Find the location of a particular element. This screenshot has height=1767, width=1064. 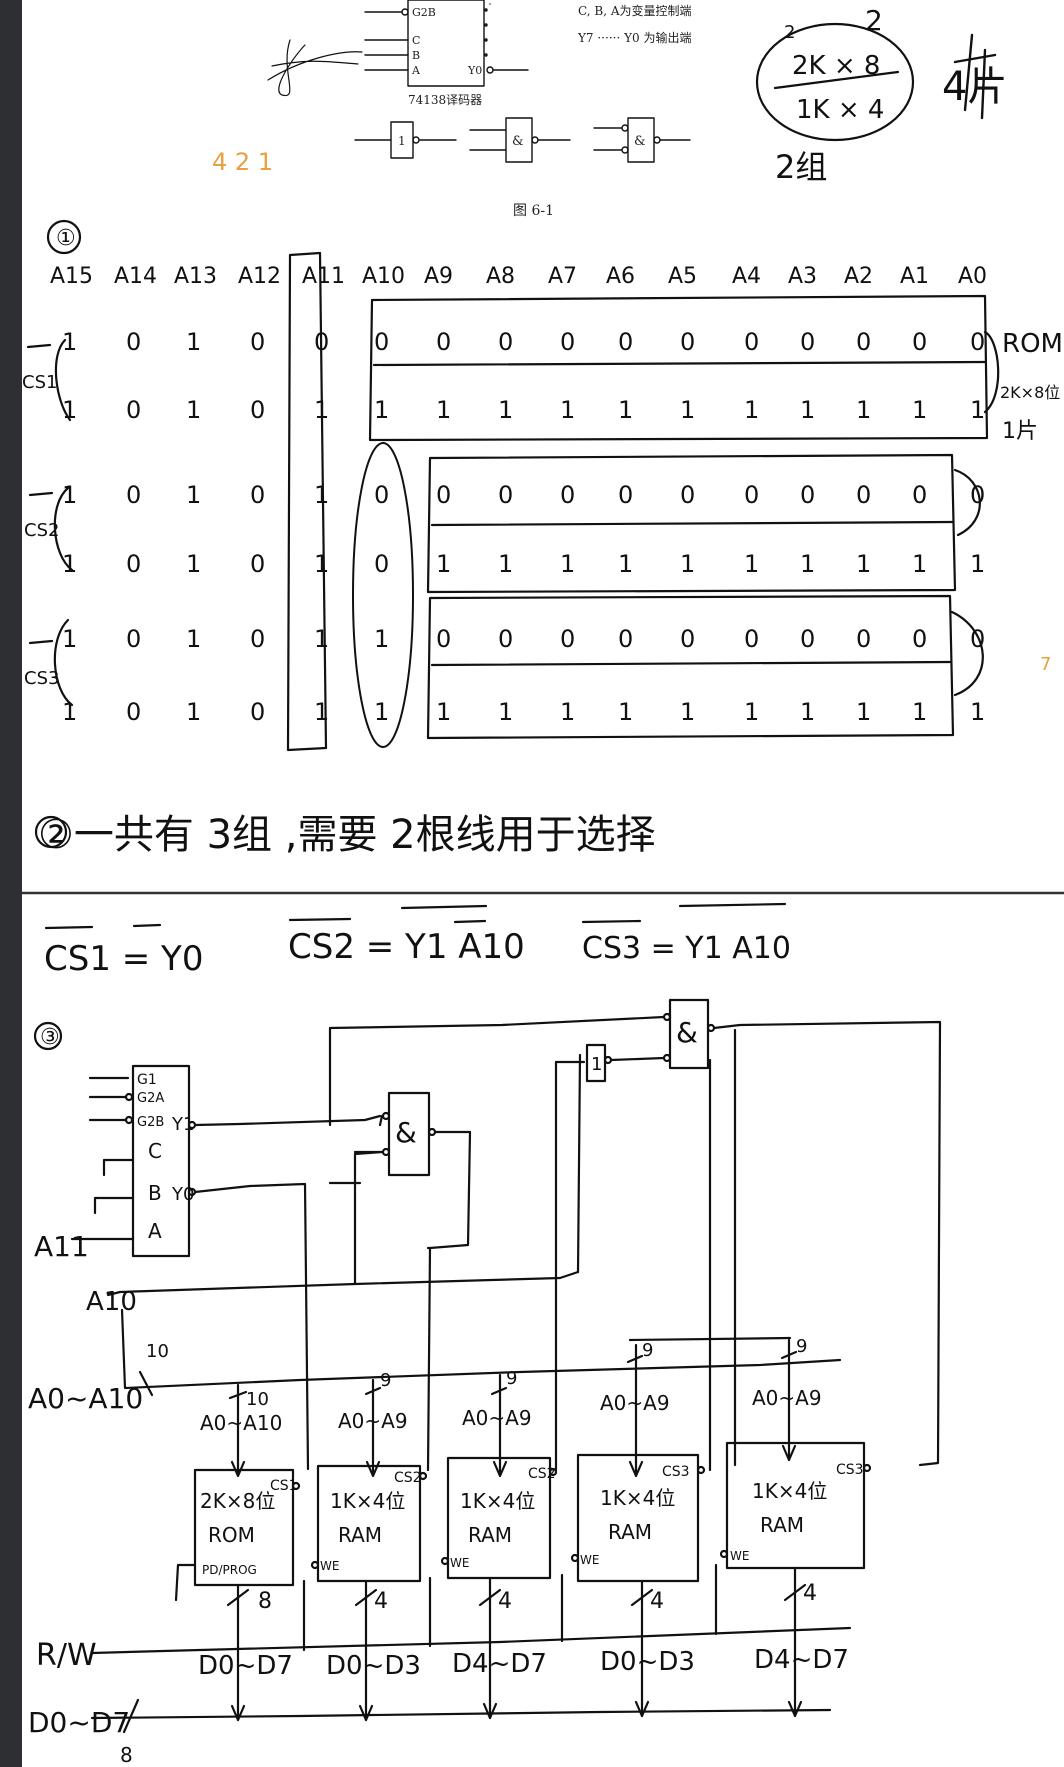

decoder-pin-g2b: G2B is located at coordinates (424, 12).